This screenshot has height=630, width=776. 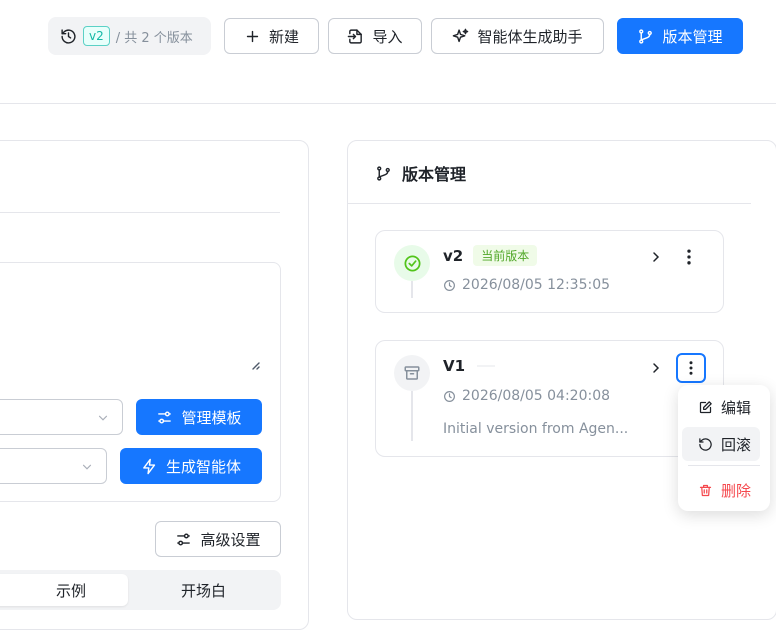 I want to click on import-icon, so click(x=355, y=36).